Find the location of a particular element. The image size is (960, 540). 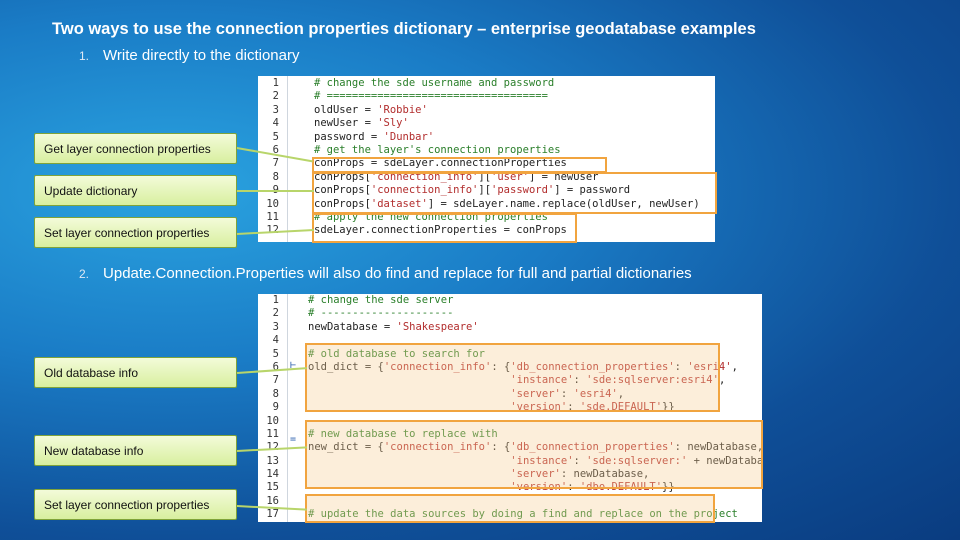

code-line: newDatabase = 'Shakespeare' is located at coordinates (393, 326).